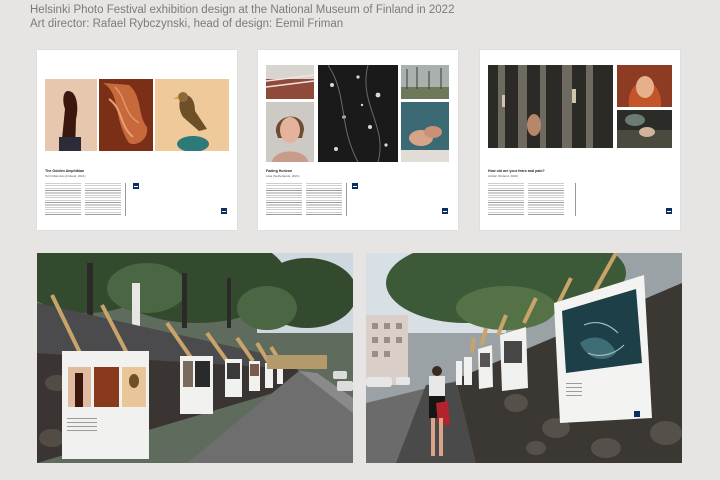 Image resolution: width=720 pixels, height=480 pixels. What do you see at coordinates (290, 82) in the screenshot?
I see `panel-2-photo-railing` at bounding box center [290, 82].